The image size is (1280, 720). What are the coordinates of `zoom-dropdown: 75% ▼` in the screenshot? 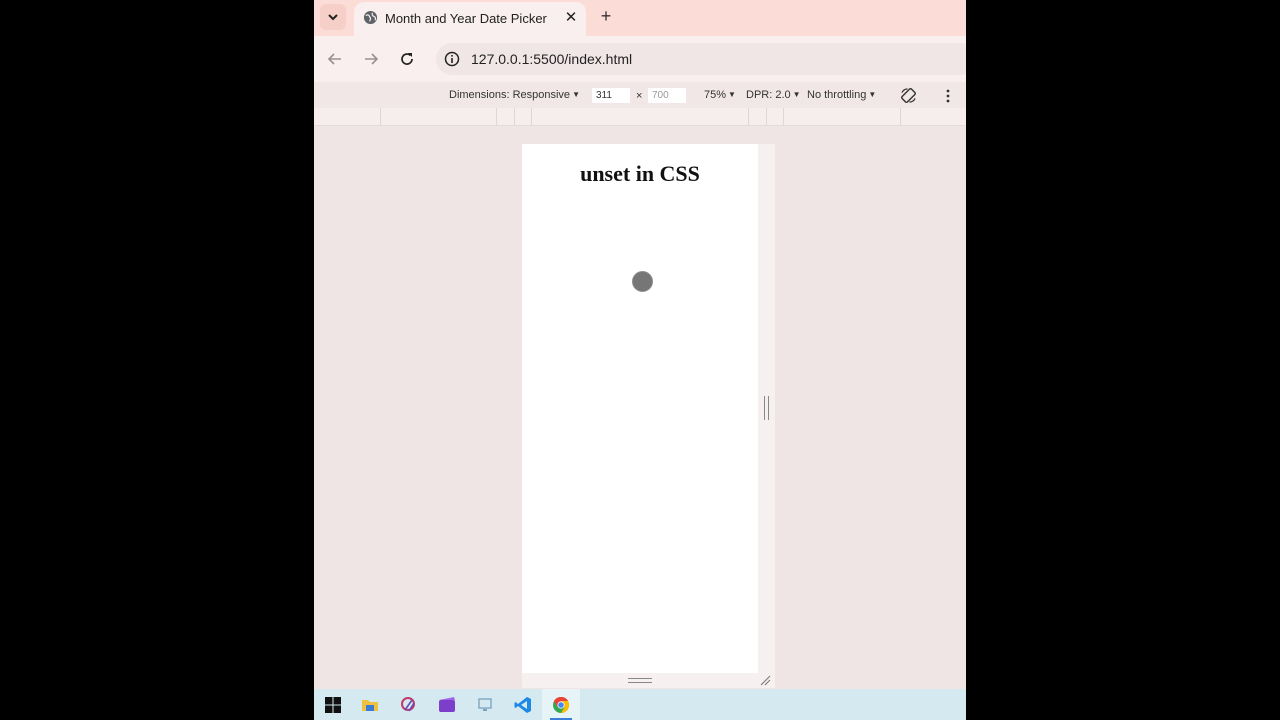 It's located at (720, 95).